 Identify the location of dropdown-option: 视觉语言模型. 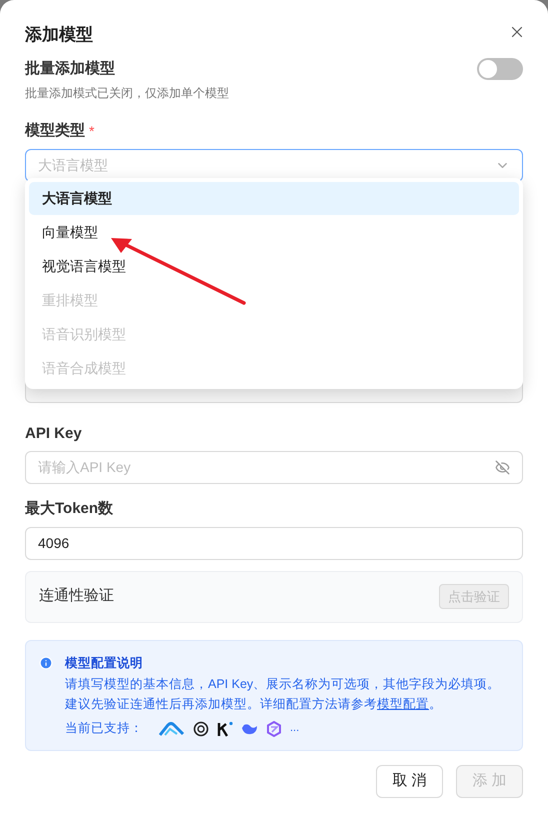
(274, 266).